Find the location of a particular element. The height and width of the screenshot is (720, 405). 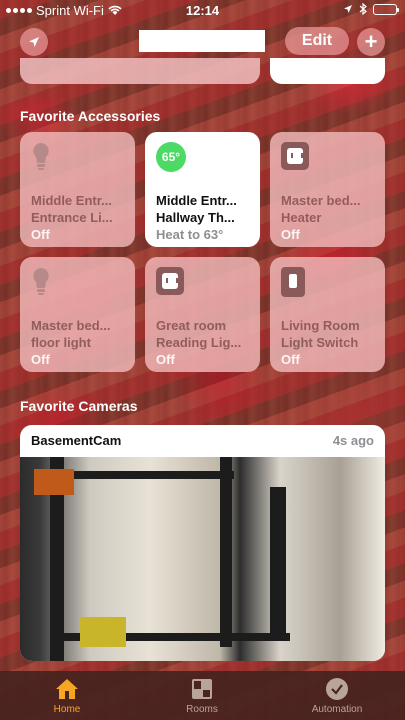

status-bar: Sprint Wi-Fi 12:14 is located at coordinates (202, 10).